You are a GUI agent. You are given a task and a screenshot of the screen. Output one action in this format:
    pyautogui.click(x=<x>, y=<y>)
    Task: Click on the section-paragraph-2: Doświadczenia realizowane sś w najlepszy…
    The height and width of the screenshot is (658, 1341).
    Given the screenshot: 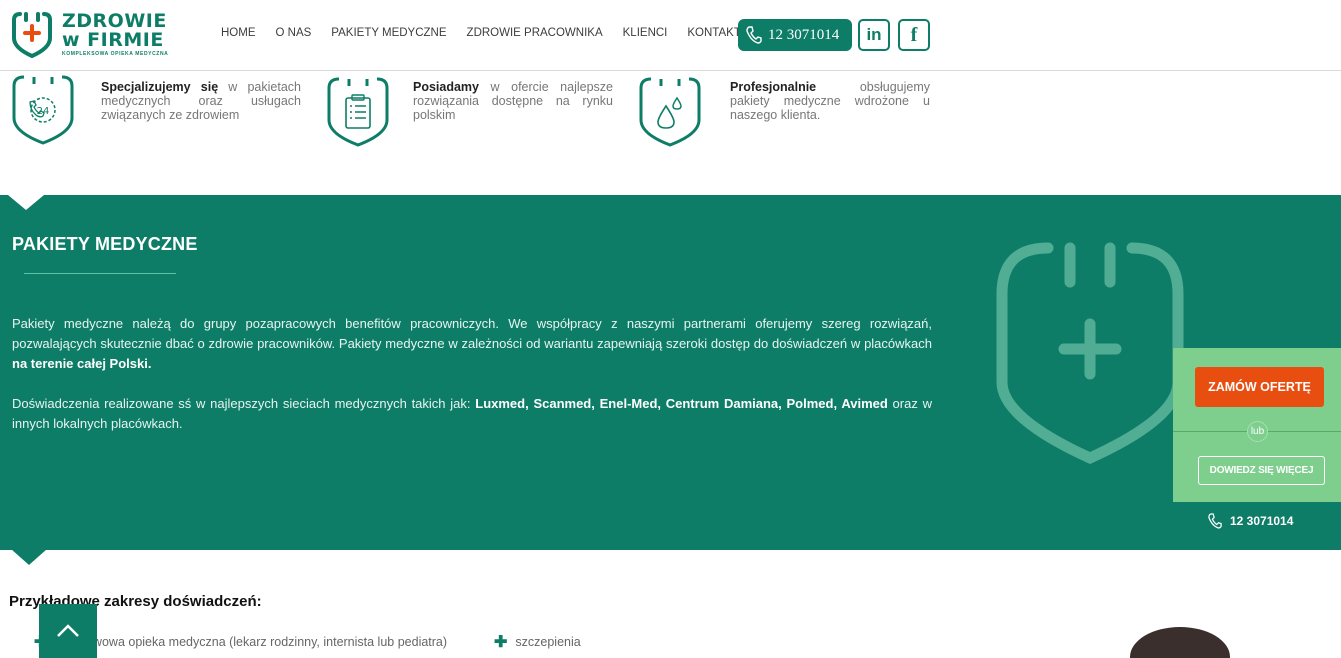 What is the action you would take?
    pyautogui.click(x=472, y=413)
    